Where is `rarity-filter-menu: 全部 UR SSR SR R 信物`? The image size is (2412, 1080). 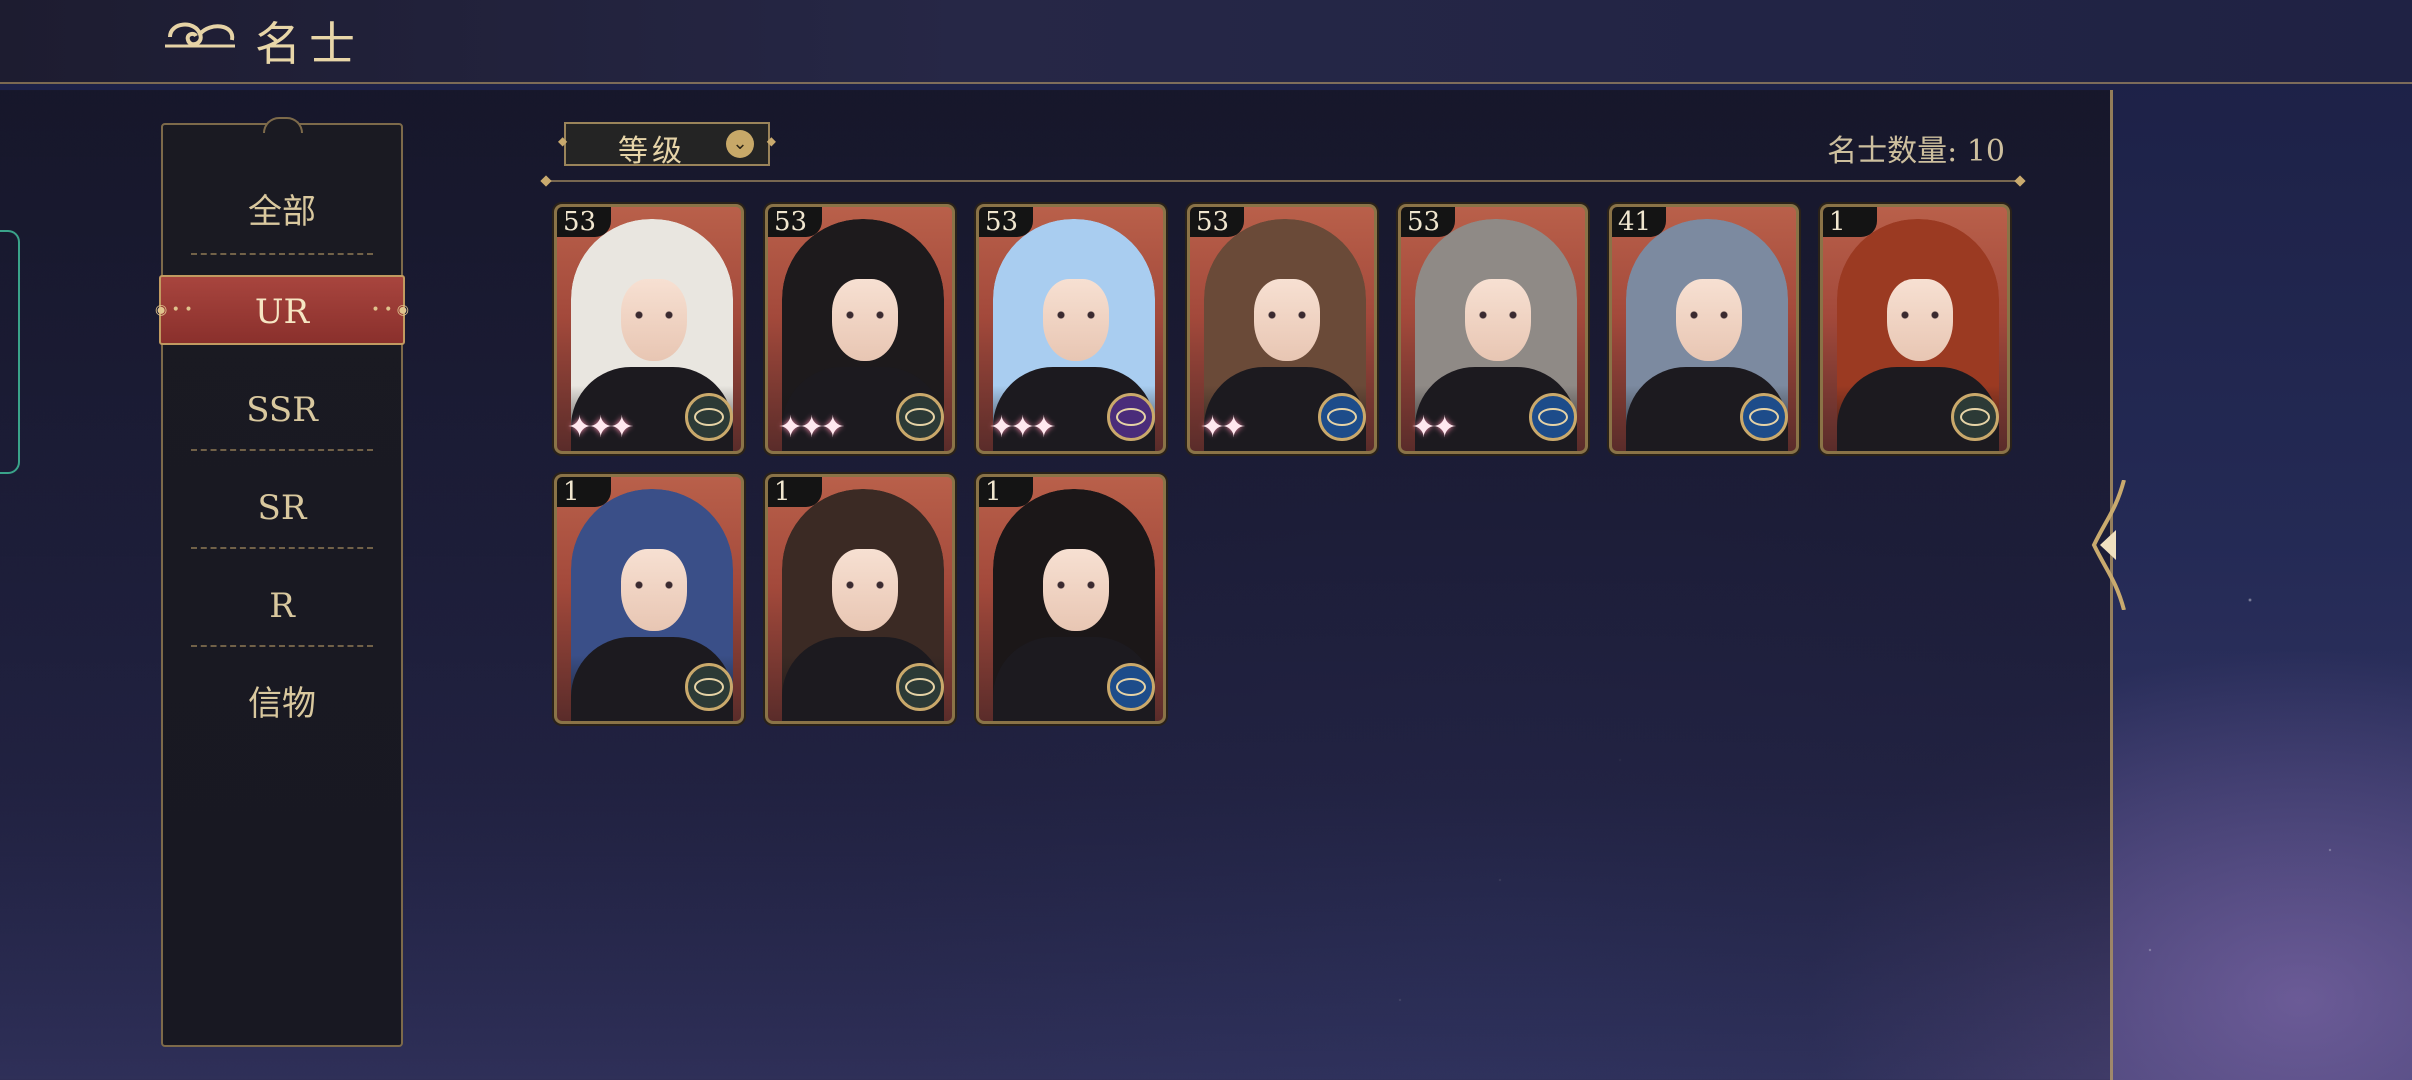 rarity-filter-menu: 全部 UR SSR SR R 信物 is located at coordinates (282, 582).